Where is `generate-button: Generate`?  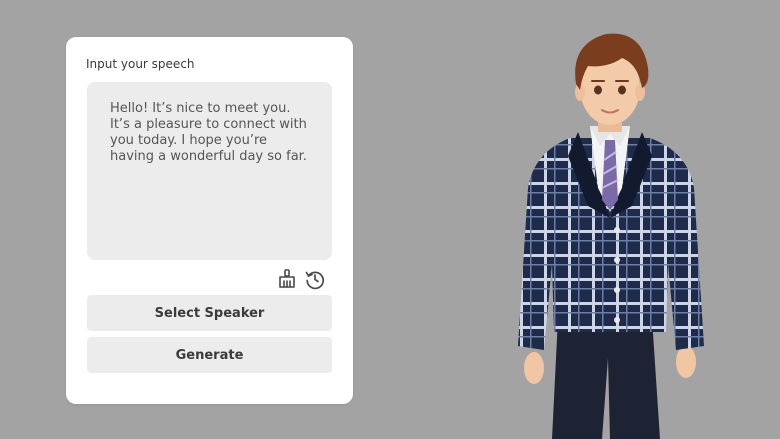 generate-button: Generate is located at coordinates (209, 355).